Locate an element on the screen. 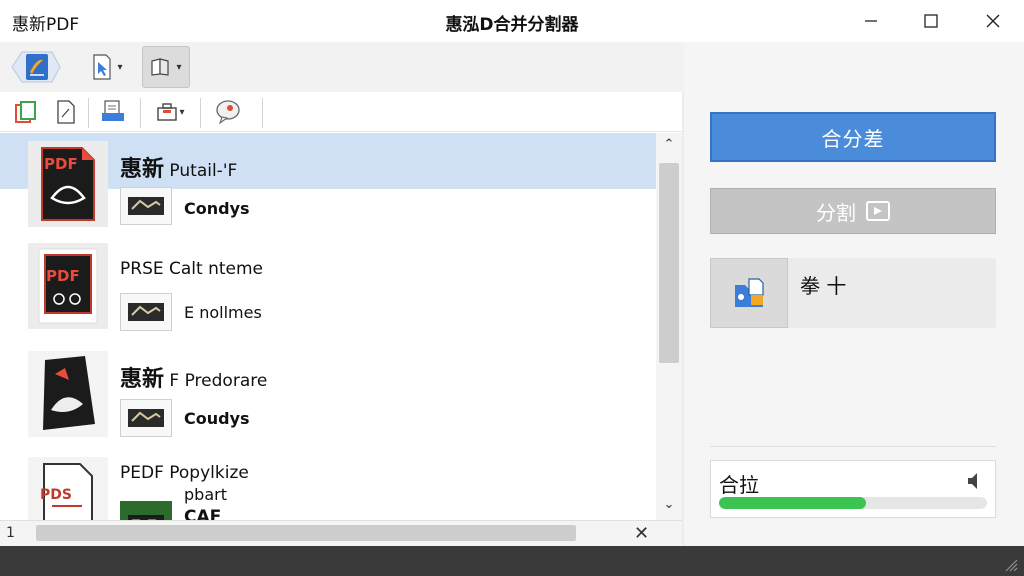 This screenshot has height=576, width=1024. file-title: 惠新 F Predorare is located at coordinates (193, 377).